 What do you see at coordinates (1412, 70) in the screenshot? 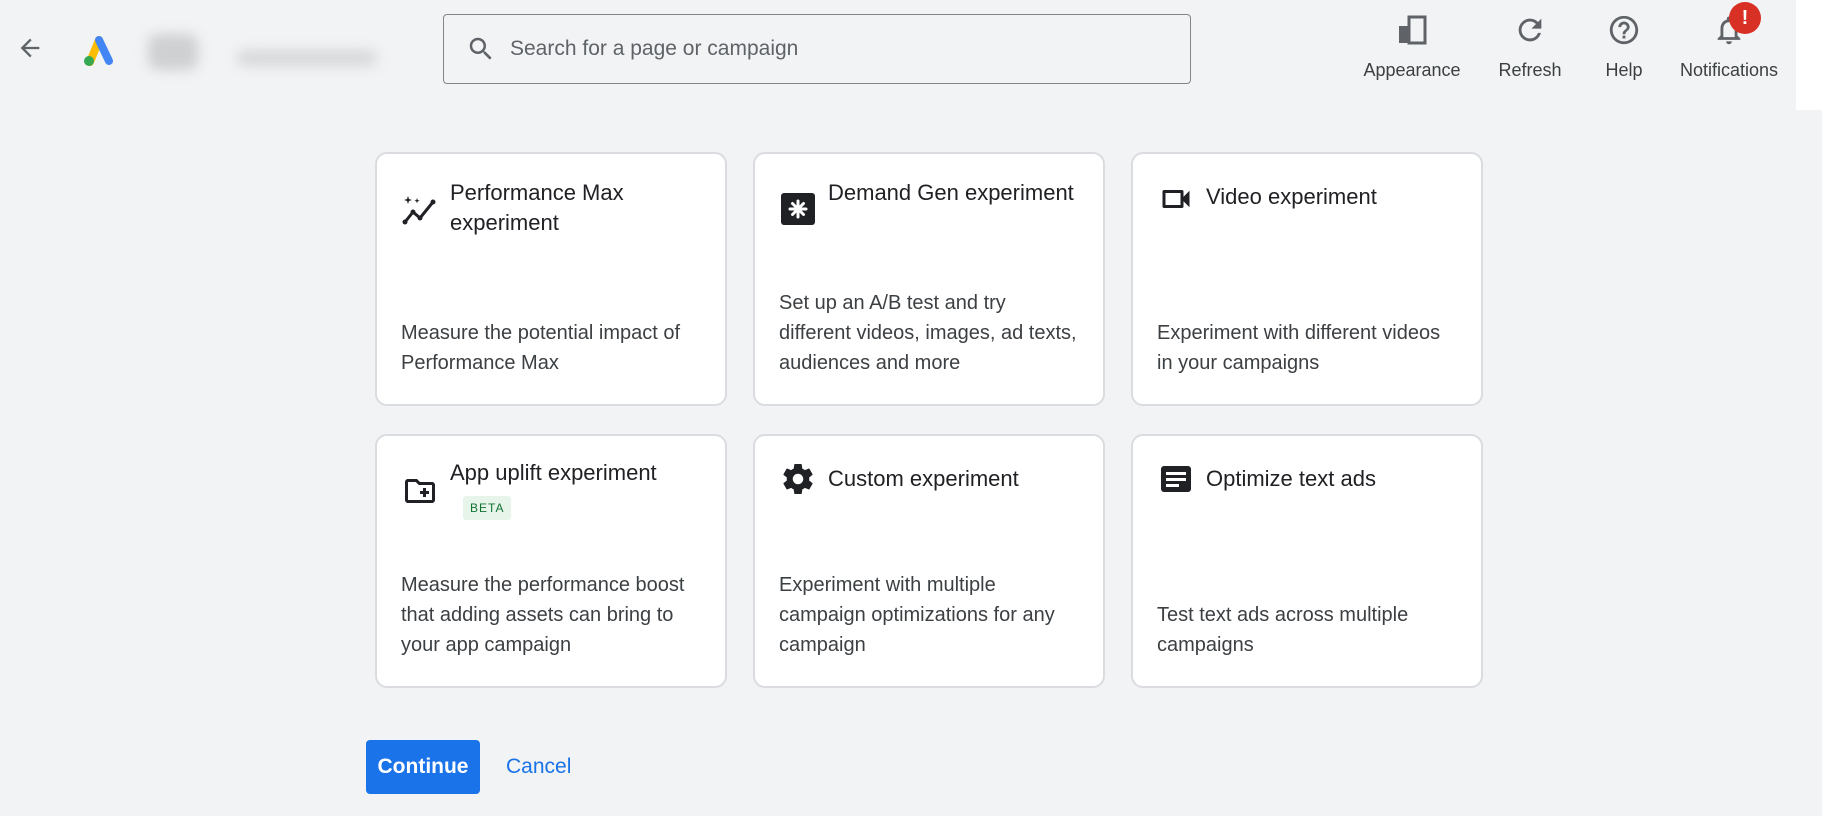
I see `appearance-label: Appearance` at bounding box center [1412, 70].